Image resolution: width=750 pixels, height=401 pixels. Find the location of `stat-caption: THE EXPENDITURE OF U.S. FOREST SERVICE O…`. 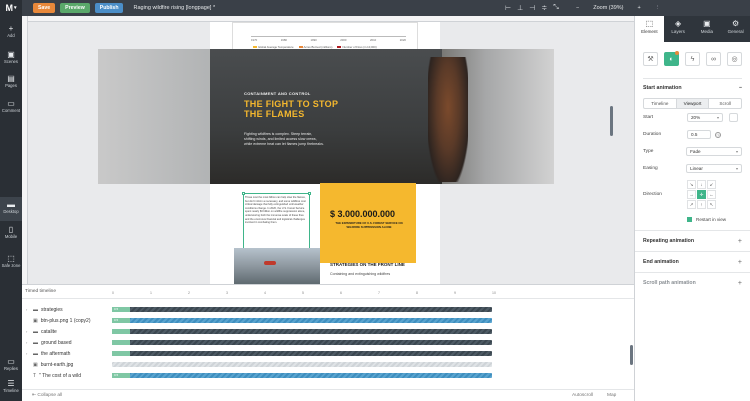

stat-caption: THE EXPENDITURE OF U.S. FOREST SERVICE O… is located at coordinates (369, 225).